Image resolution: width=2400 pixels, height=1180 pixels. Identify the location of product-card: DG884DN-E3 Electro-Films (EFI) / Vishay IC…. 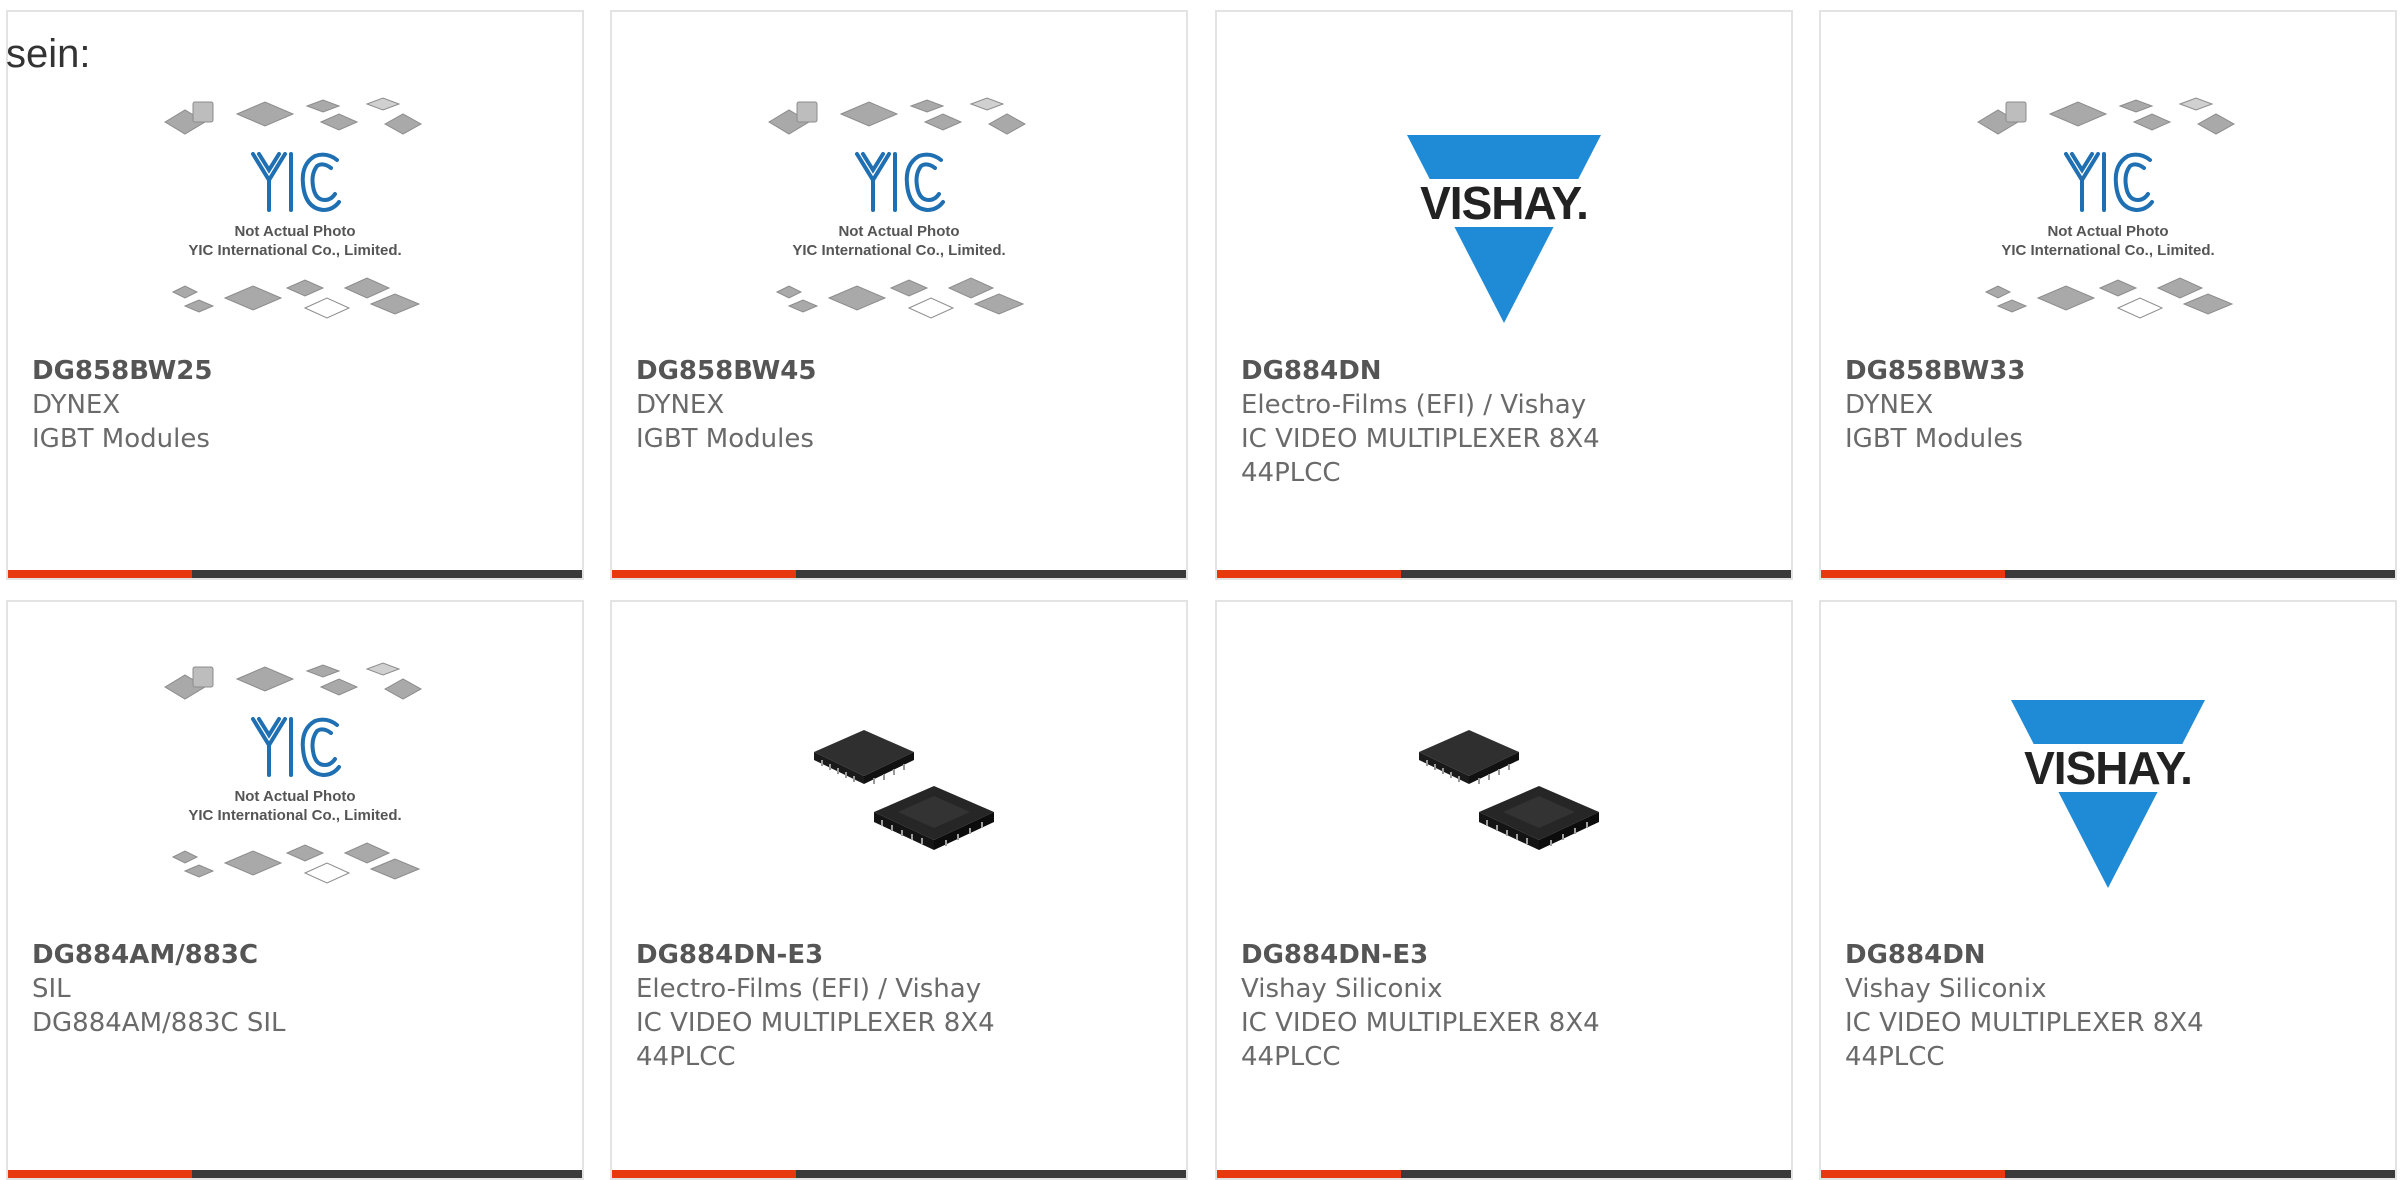
(899, 890).